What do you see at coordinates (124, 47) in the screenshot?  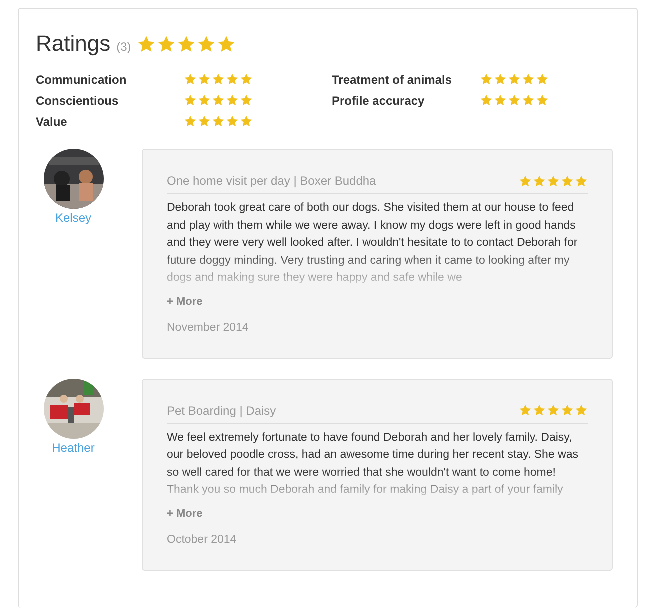 I see `review-count: (3)` at bounding box center [124, 47].